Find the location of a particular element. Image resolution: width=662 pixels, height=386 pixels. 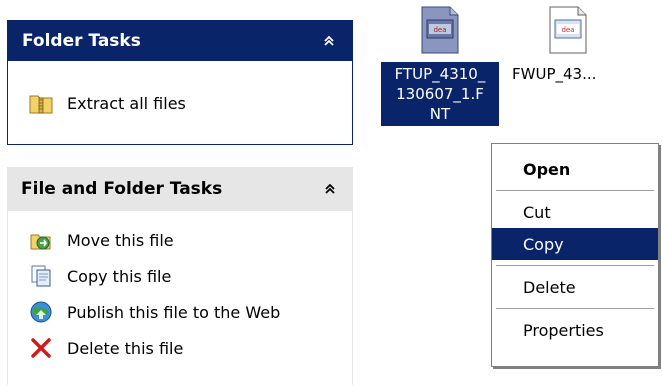

copy-icon is located at coordinates (41, 276).